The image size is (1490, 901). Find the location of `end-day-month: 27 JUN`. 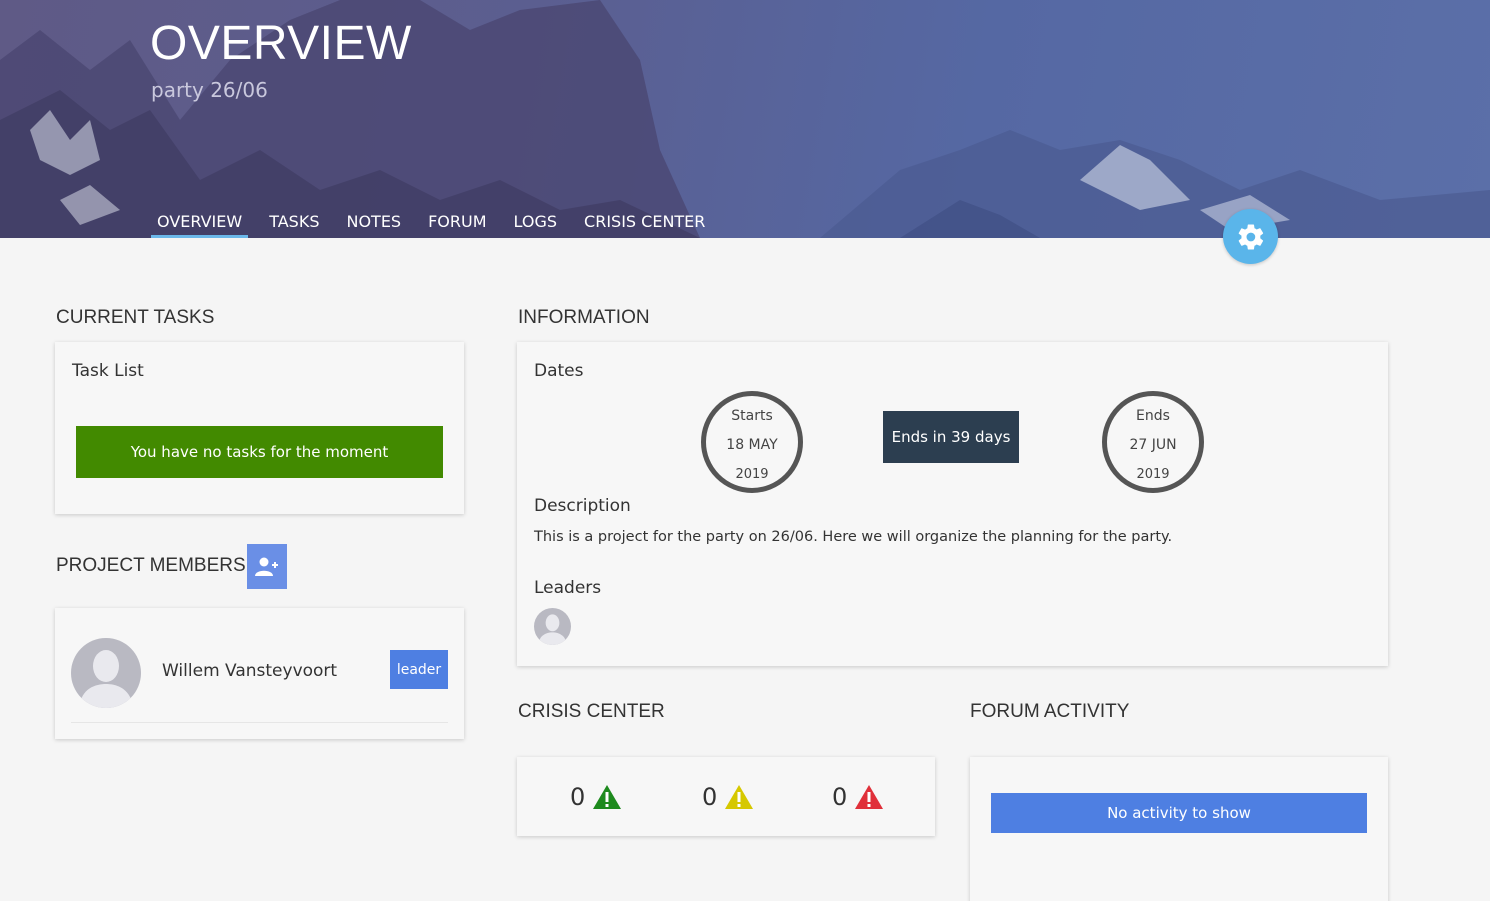

end-day-month: 27 JUN is located at coordinates (1153, 445).